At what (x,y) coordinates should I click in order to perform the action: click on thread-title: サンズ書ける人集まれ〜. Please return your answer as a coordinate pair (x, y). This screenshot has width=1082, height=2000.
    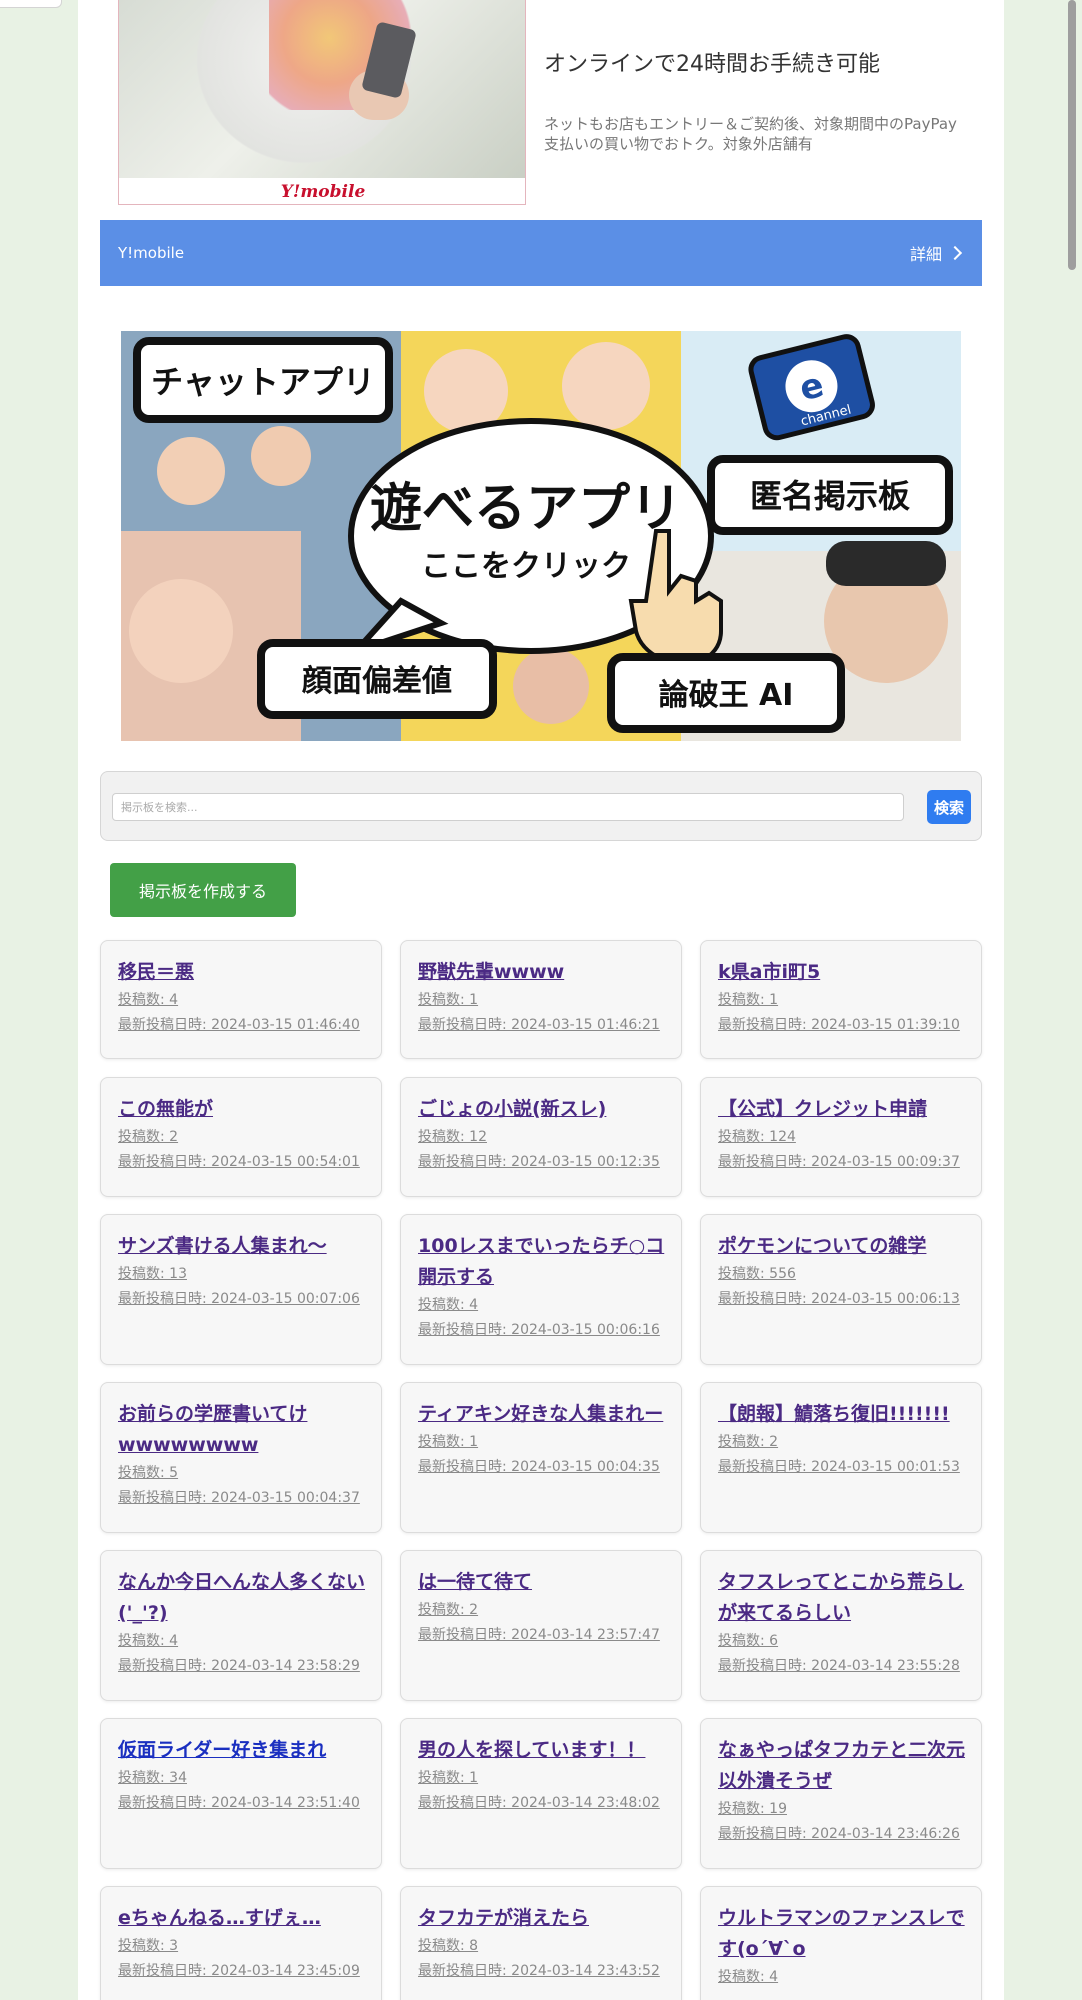
    Looking at the image, I should click on (241, 1246).